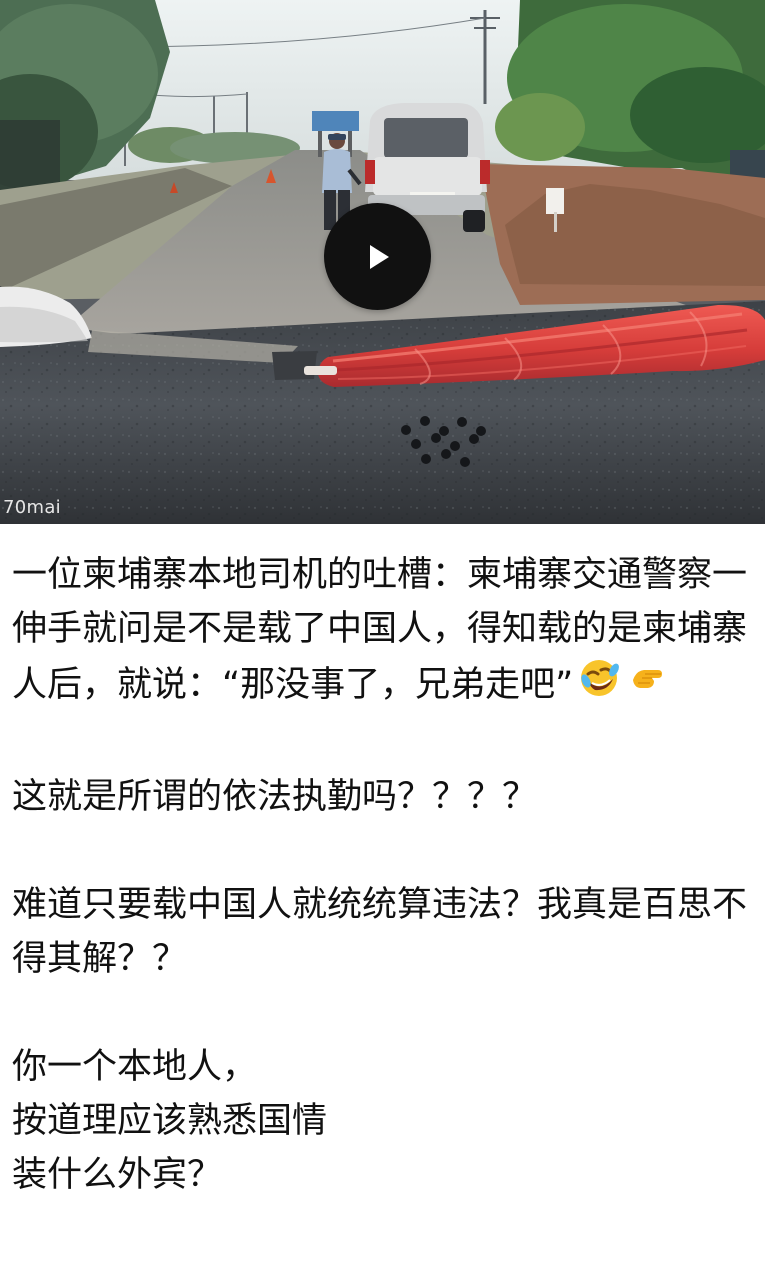 This screenshot has width=765, height=1280. What do you see at coordinates (117, 1175) in the screenshot?
I see `post-paragraph-6: 装什么外宾？` at bounding box center [117, 1175].